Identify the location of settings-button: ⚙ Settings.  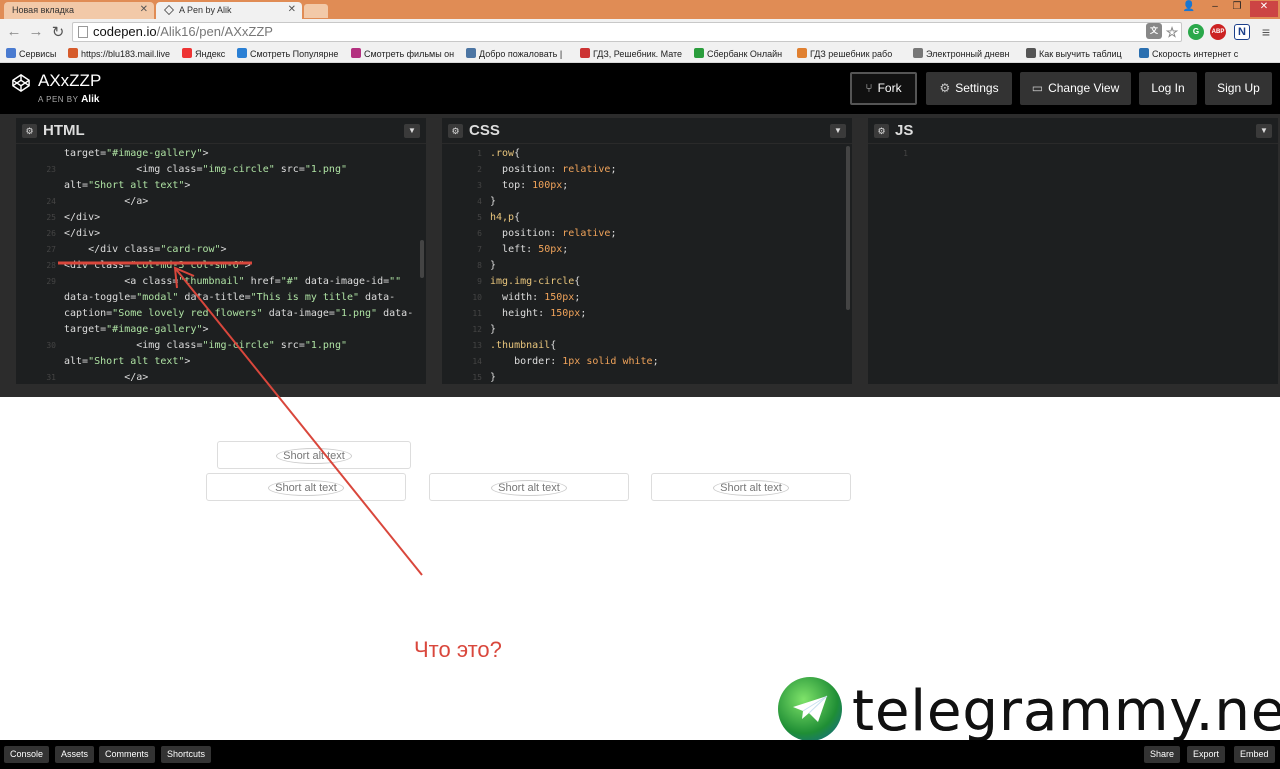
(969, 88).